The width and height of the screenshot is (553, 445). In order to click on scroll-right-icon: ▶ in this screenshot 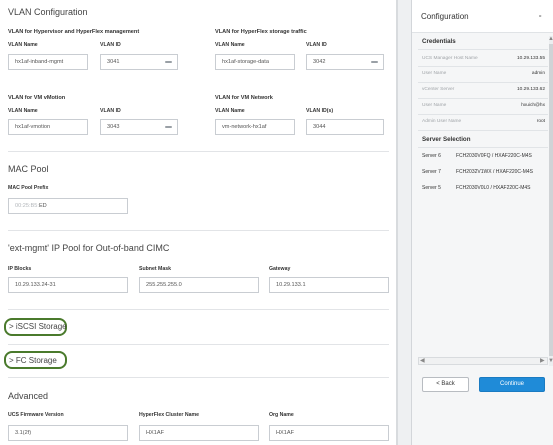, I will do `click(542, 360)`.